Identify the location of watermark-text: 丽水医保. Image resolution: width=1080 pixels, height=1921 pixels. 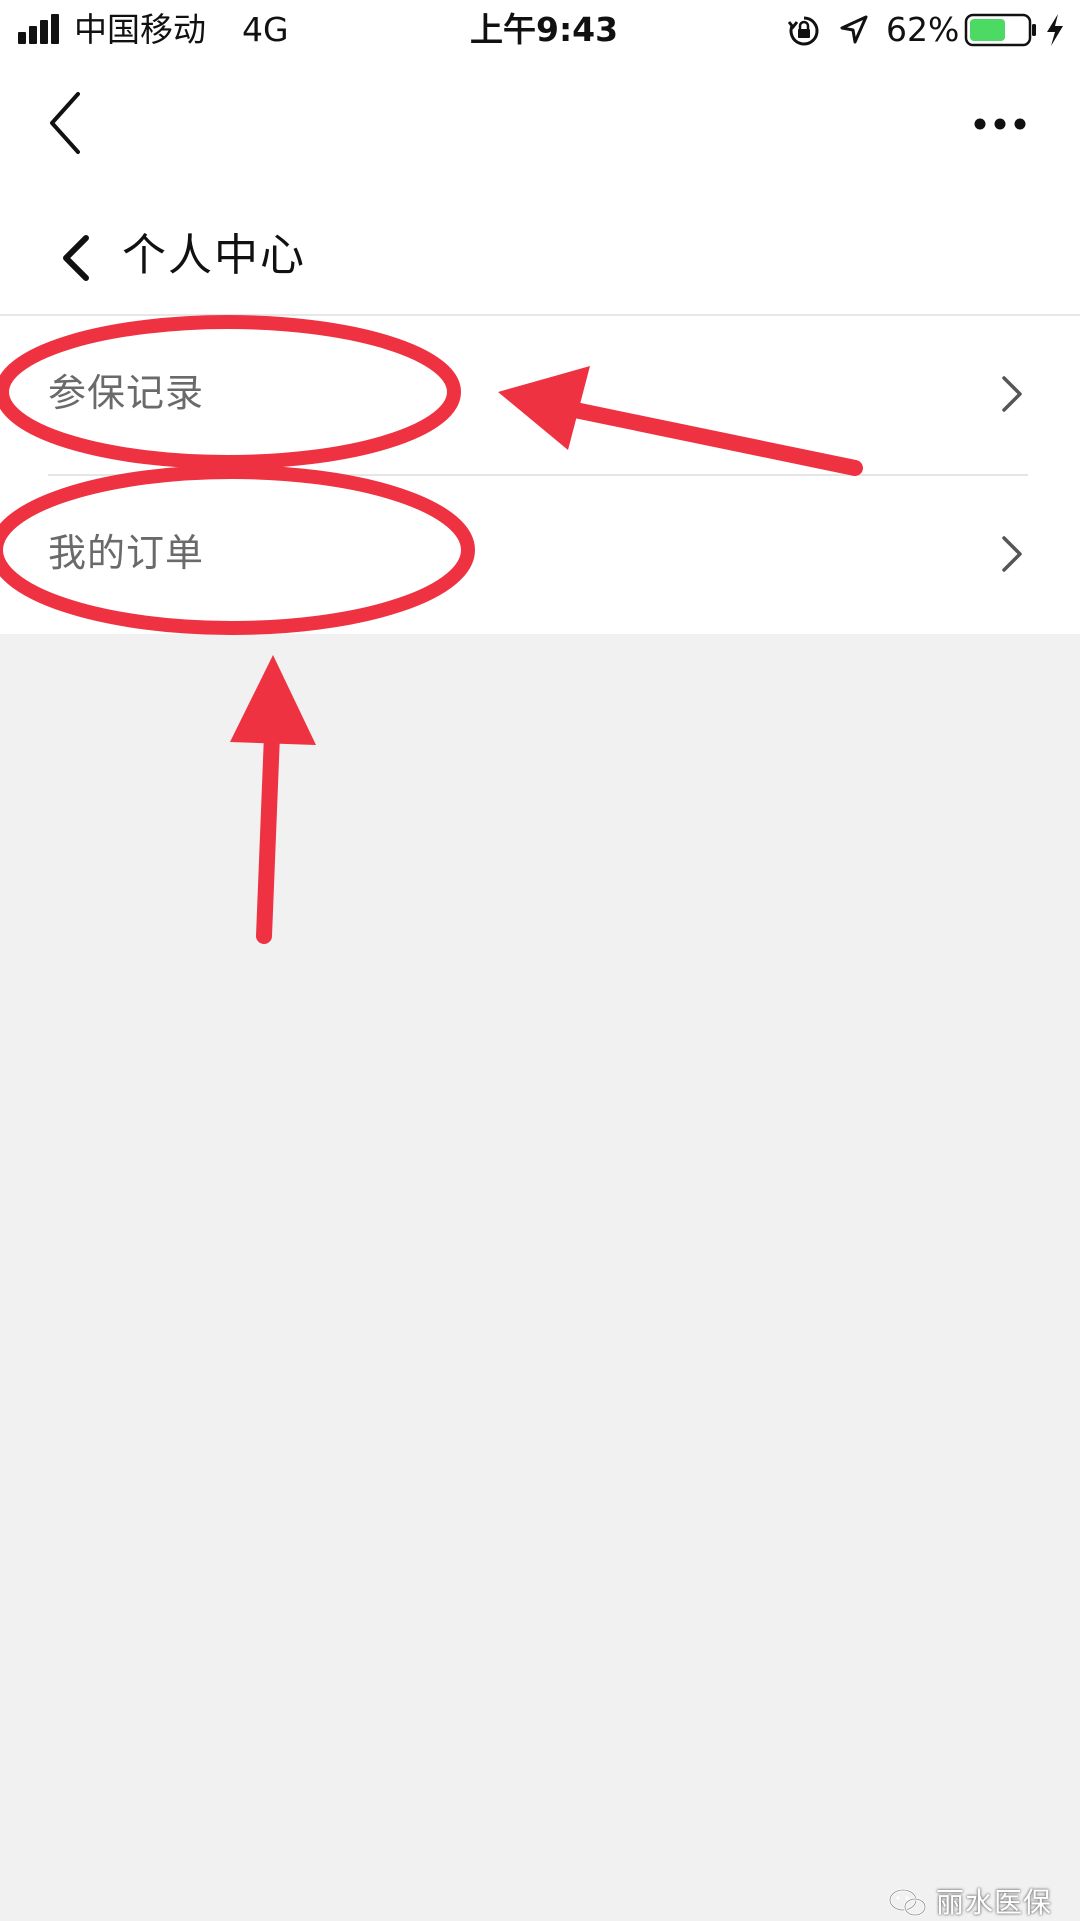
(994, 1902).